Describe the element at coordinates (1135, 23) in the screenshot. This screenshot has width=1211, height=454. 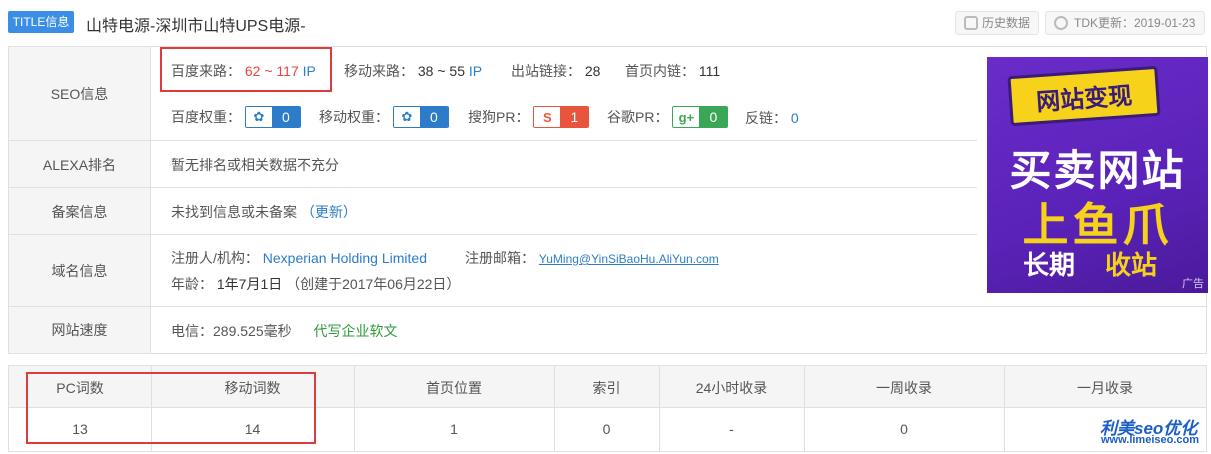
I see `tdk-update-label: TDK更新：2019-01-23` at that location.